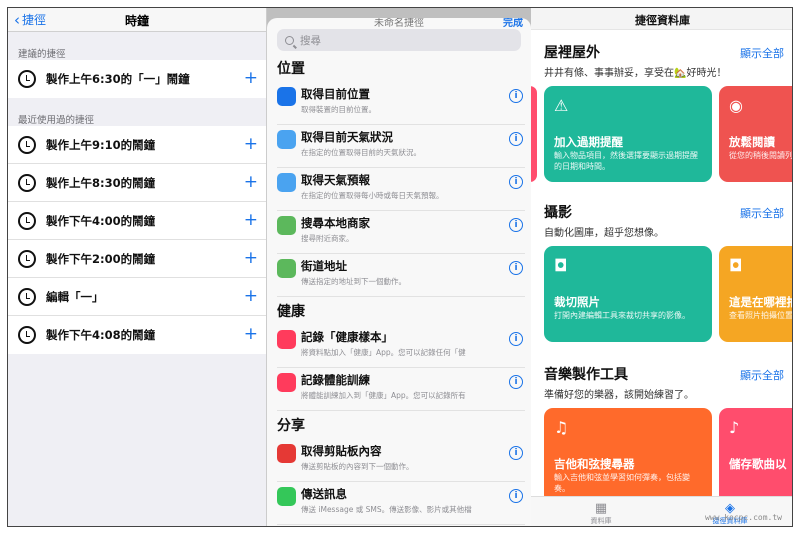  What do you see at coordinates (755, 456) in the screenshot?
I see `shortcut-card: ♪ 儲存歌曲以` at bounding box center [755, 456].